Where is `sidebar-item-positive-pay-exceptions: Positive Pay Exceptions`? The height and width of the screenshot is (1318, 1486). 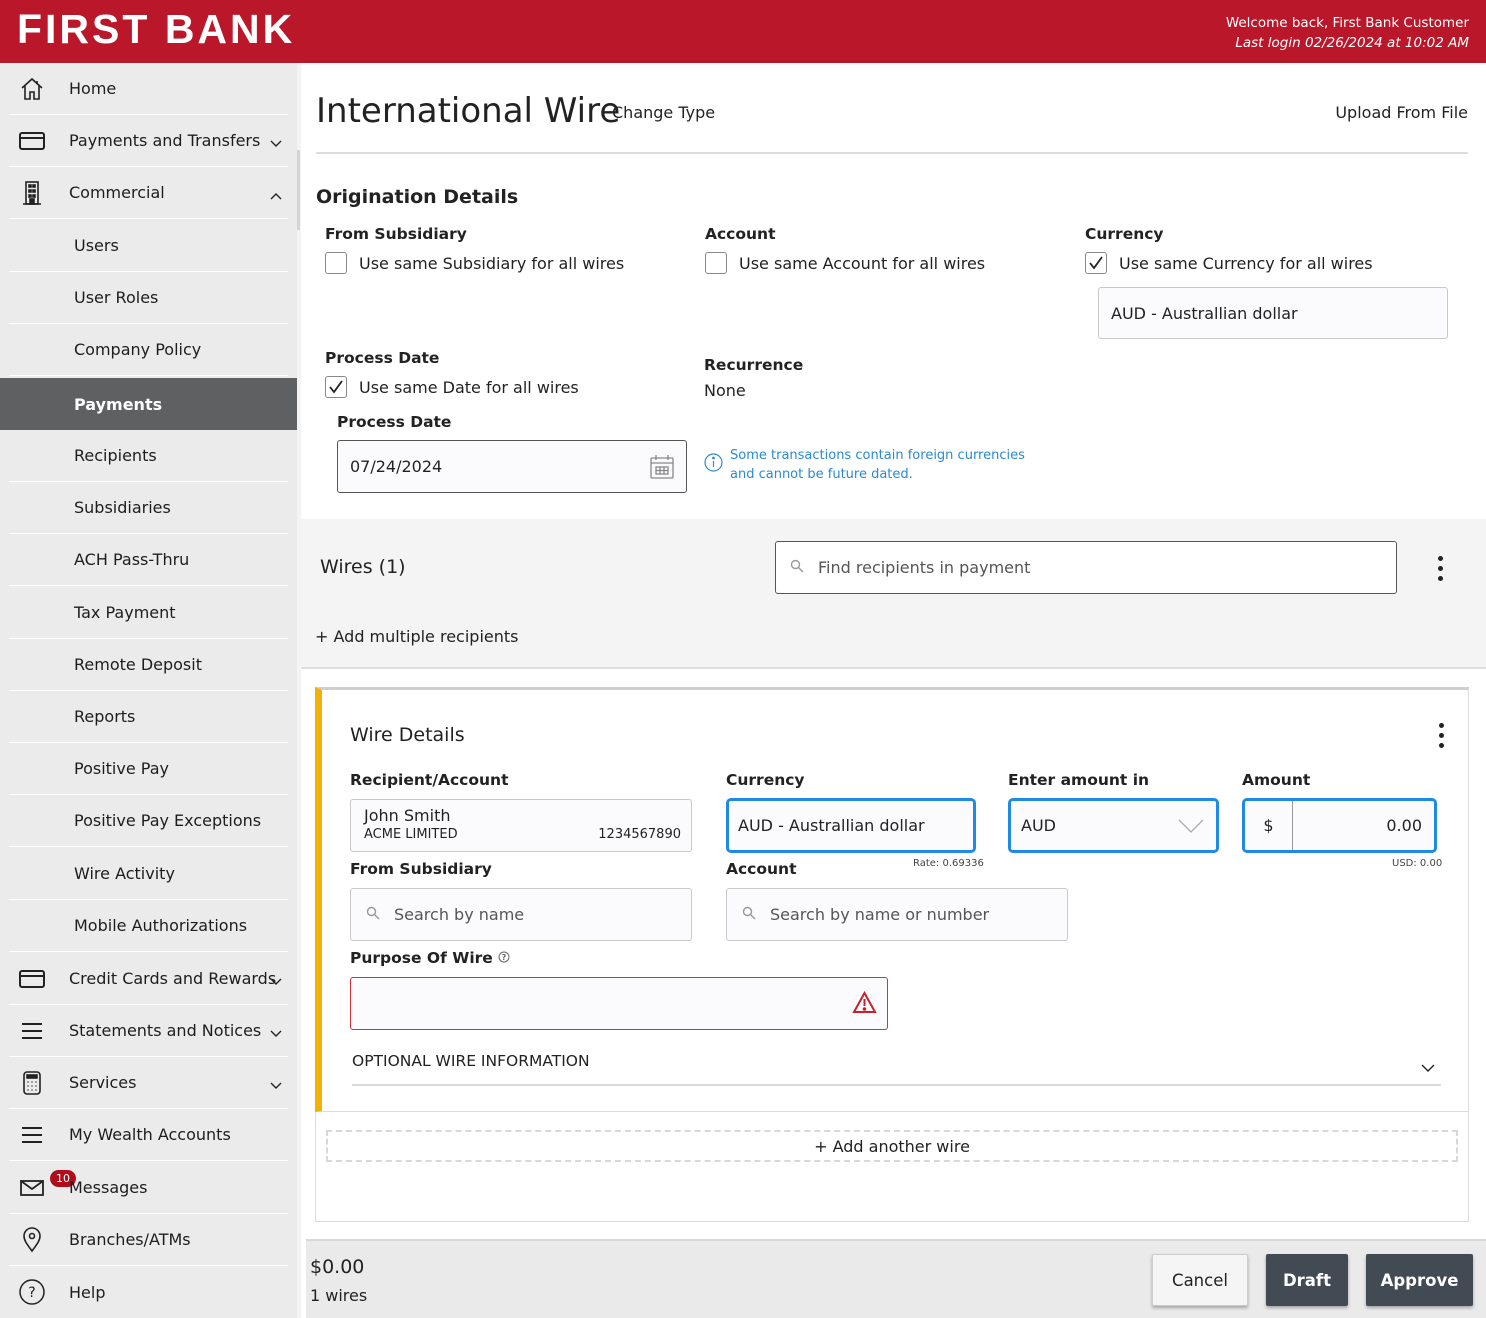 sidebar-item-positive-pay-exceptions: Positive Pay Exceptions is located at coordinates (148, 821).